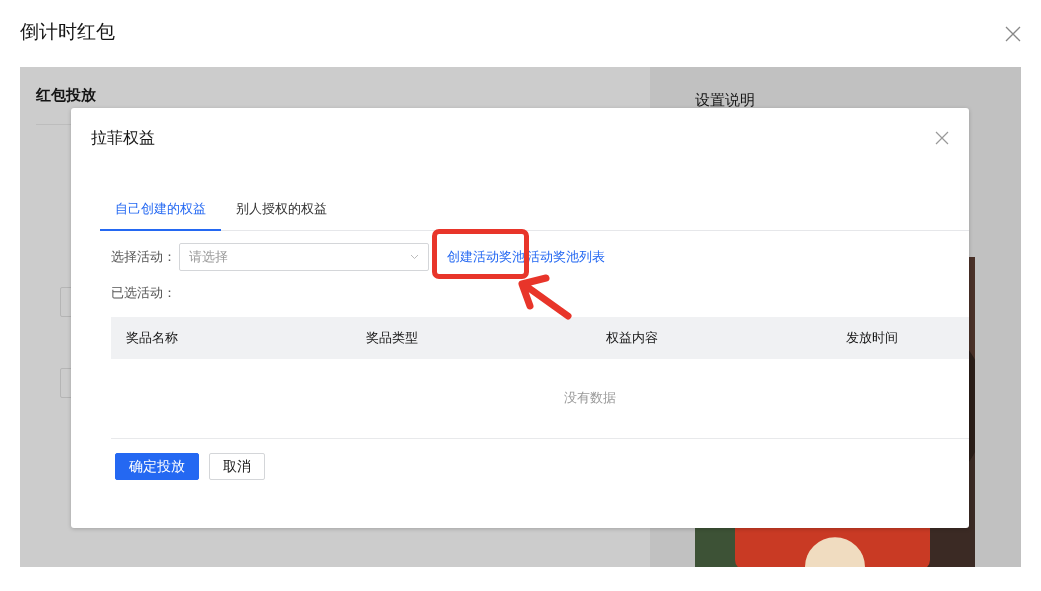 The width and height of the screenshot is (1041, 591). I want to click on field-label: 已选活动：, so click(144, 293).